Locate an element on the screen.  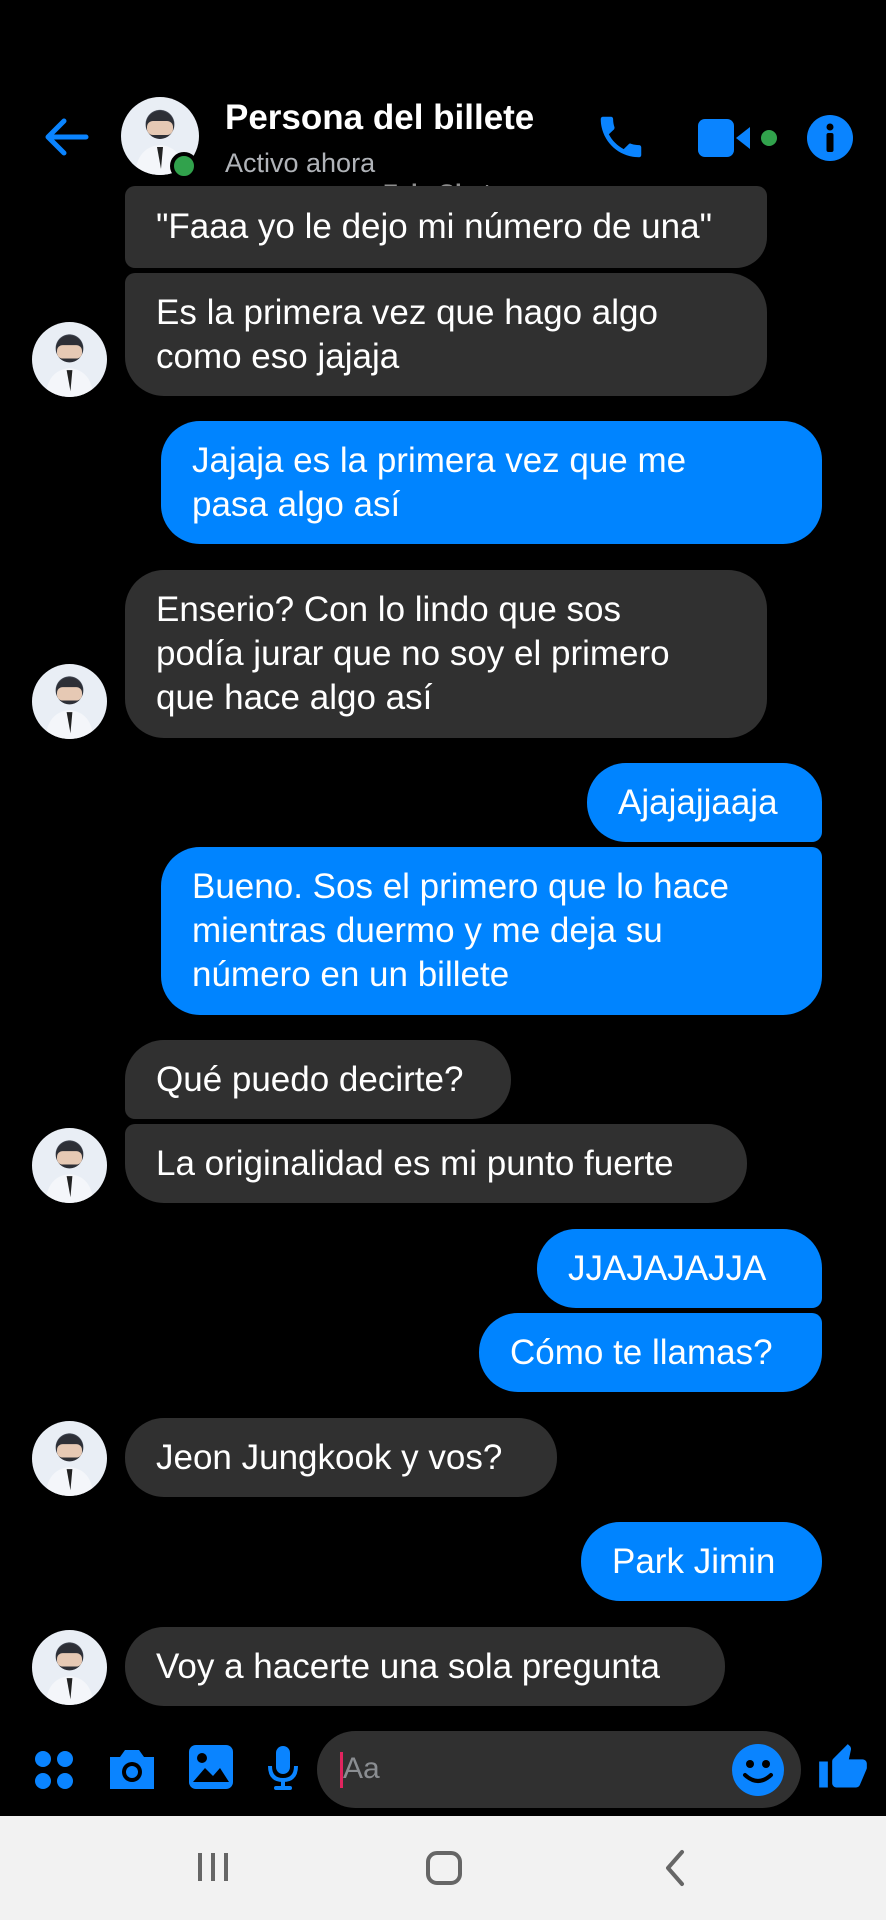
camera-icon is located at coordinates (132, 1769).